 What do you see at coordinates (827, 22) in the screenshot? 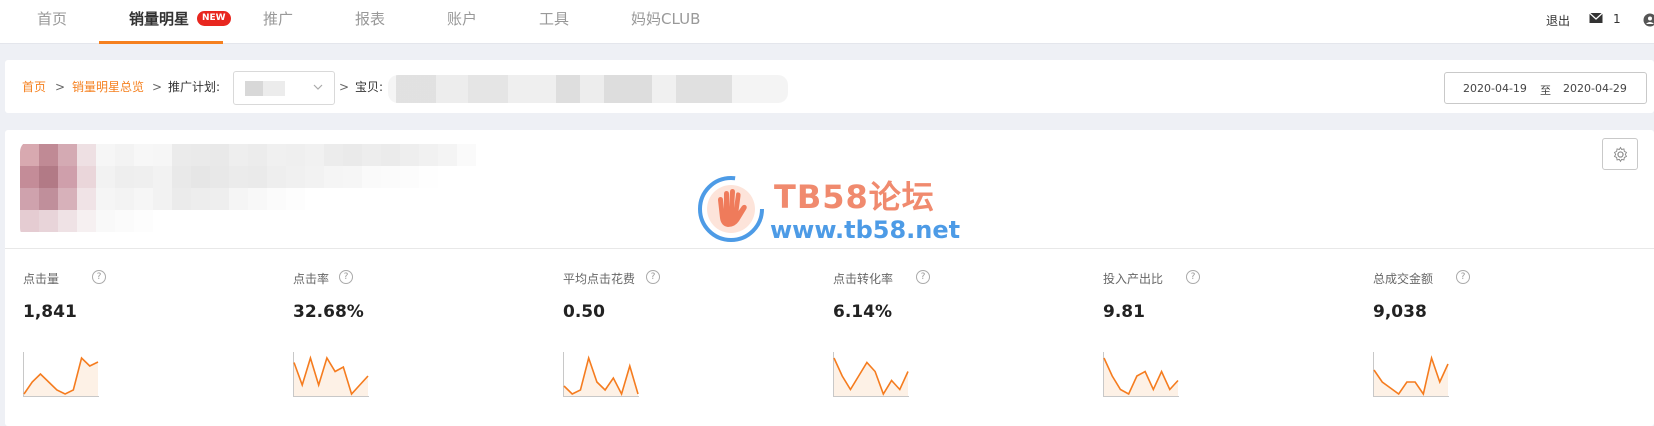
I see `top-nav: 首页 销量明星 NEW 推广 报表 账户 工具 妈妈CLUB 退出 1` at bounding box center [827, 22].